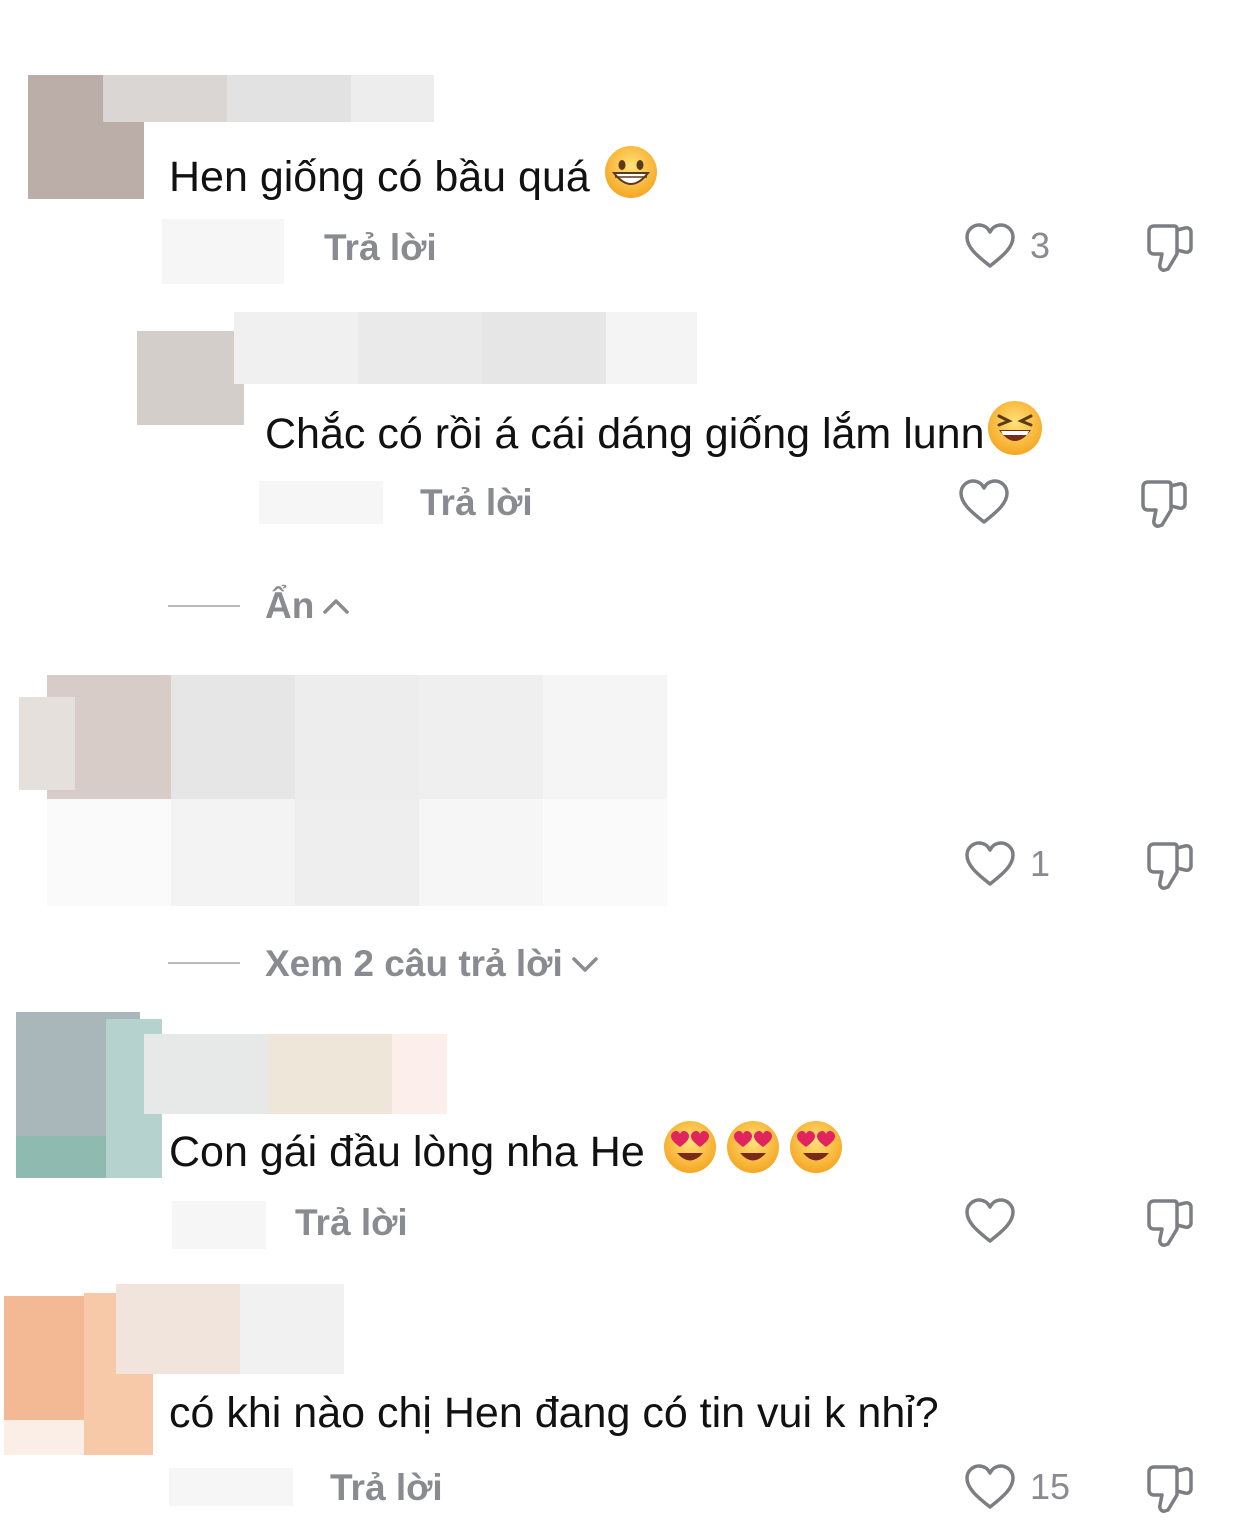  Describe the element at coordinates (47, 743) in the screenshot. I see `avatar-overlay` at that location.